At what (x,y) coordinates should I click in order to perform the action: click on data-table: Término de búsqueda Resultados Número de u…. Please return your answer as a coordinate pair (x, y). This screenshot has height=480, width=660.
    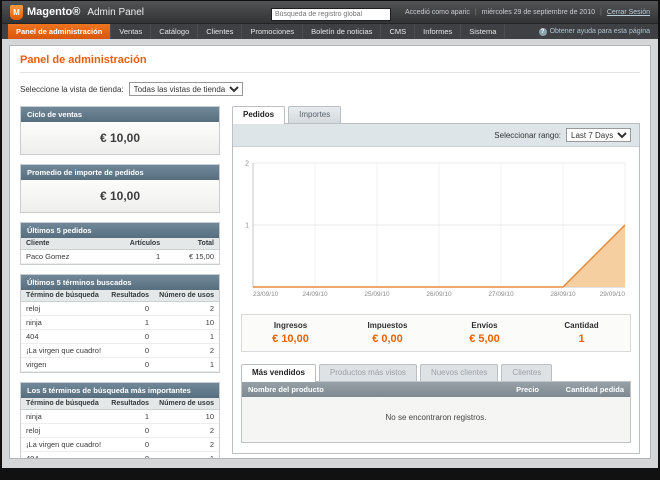
    Looking at the image, I should click on (120, 331).